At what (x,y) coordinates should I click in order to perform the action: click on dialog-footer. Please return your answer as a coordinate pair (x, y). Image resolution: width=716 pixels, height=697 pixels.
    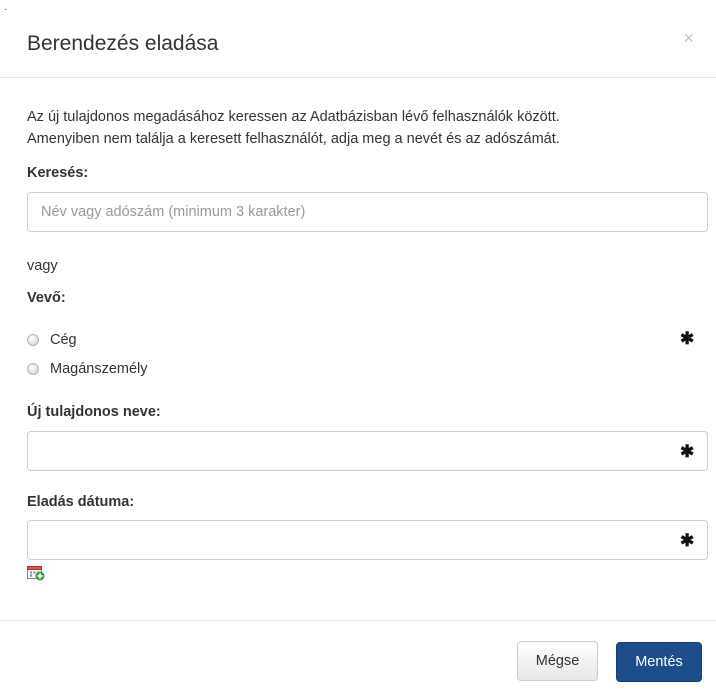
    Looking at the image, I should click on (358, 620).